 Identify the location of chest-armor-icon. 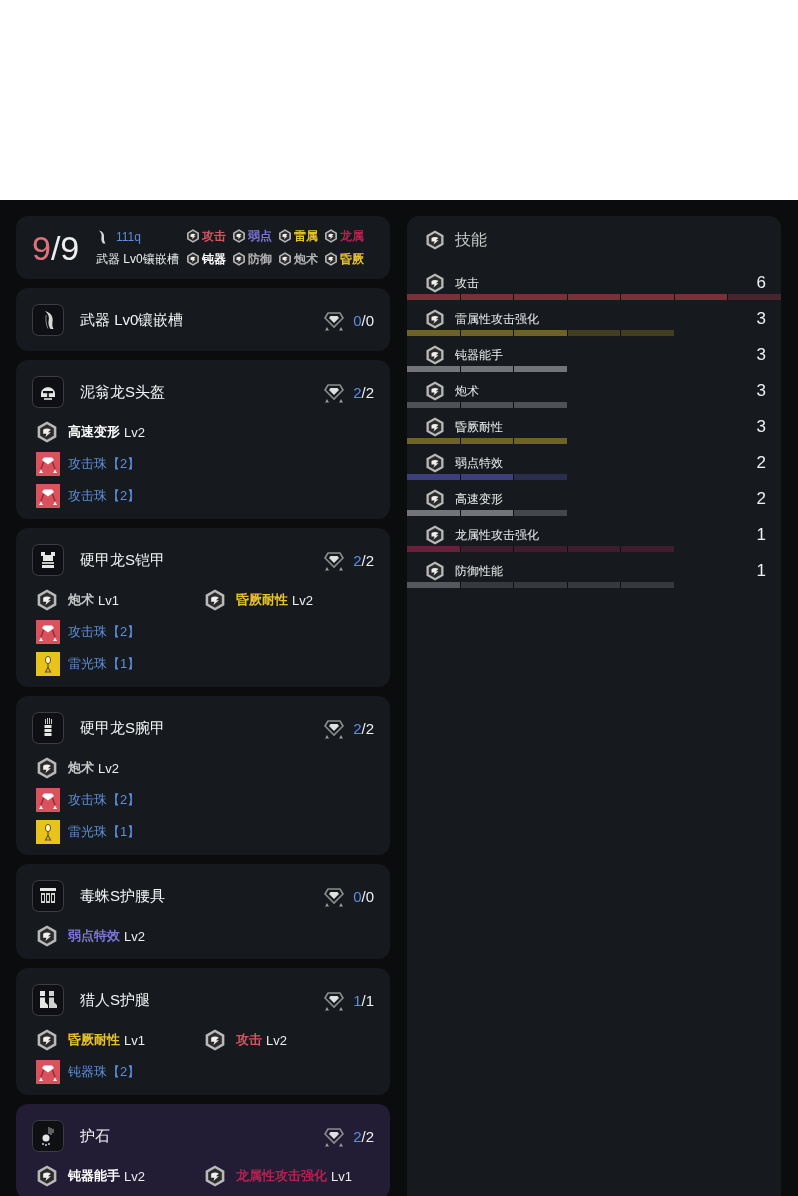
(48, 560).